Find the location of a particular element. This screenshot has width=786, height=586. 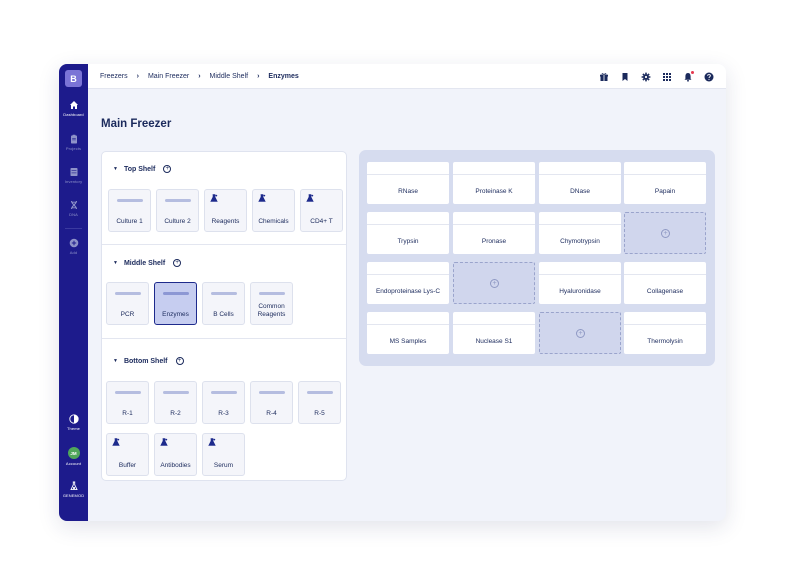

box-buffer: Buffer is located at coordinates (127, 454).